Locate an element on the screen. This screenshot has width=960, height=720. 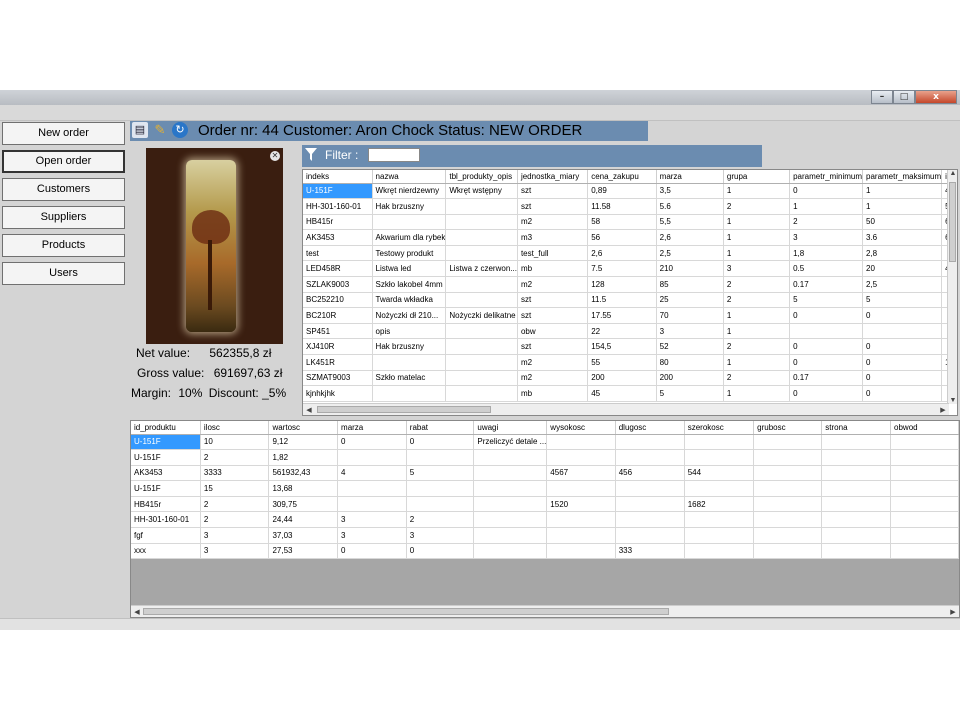
cell-wysokosc: 4567 is located at coordinates (581, 473).